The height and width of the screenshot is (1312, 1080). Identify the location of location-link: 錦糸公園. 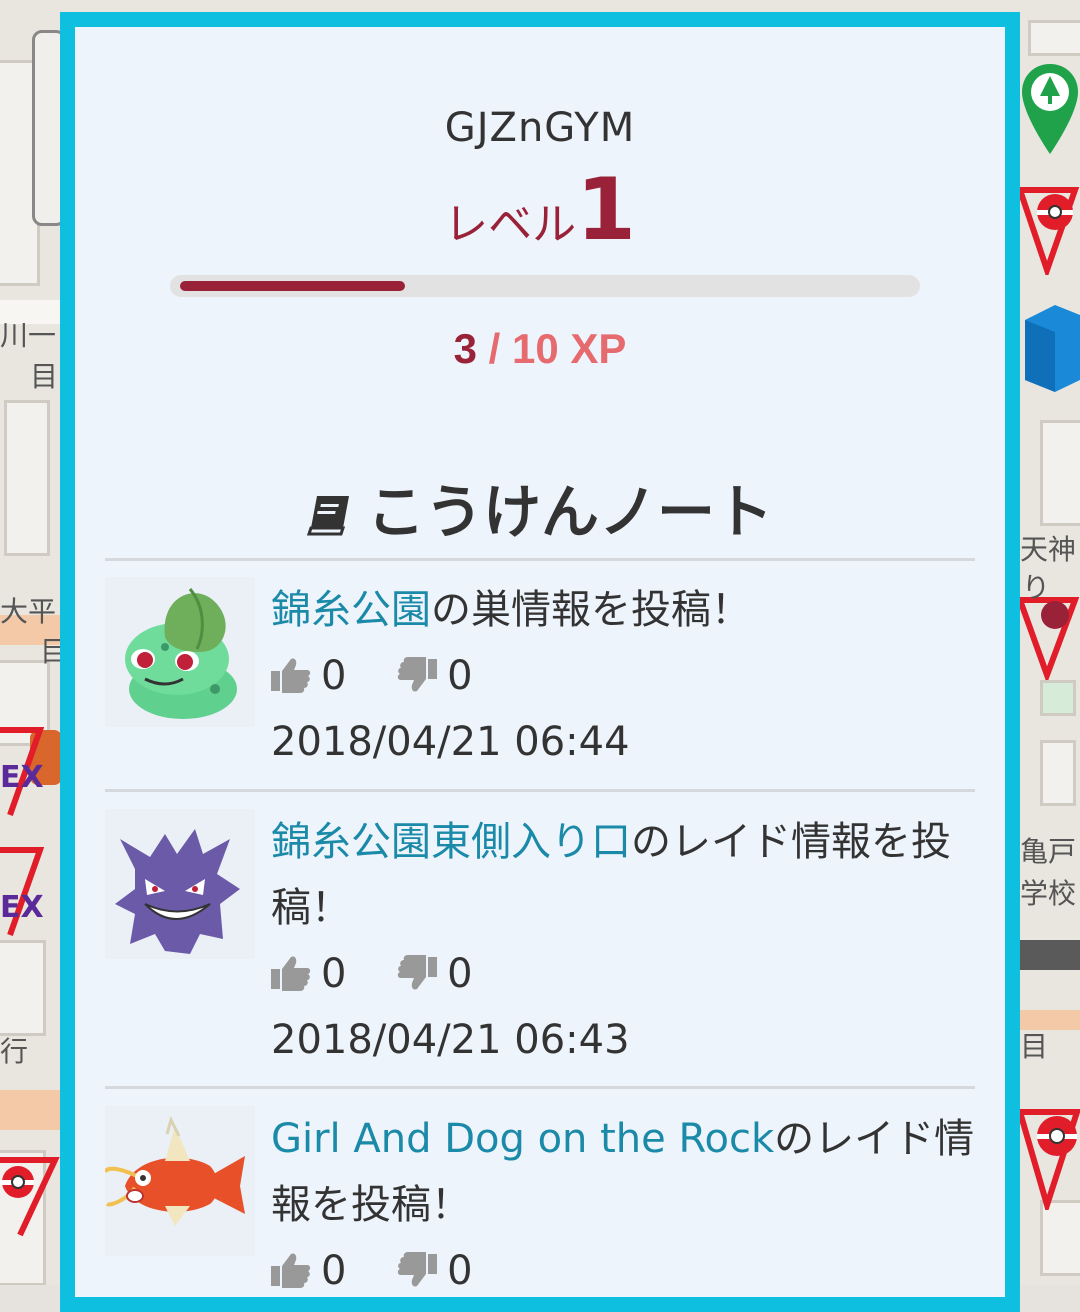
(351, 610).